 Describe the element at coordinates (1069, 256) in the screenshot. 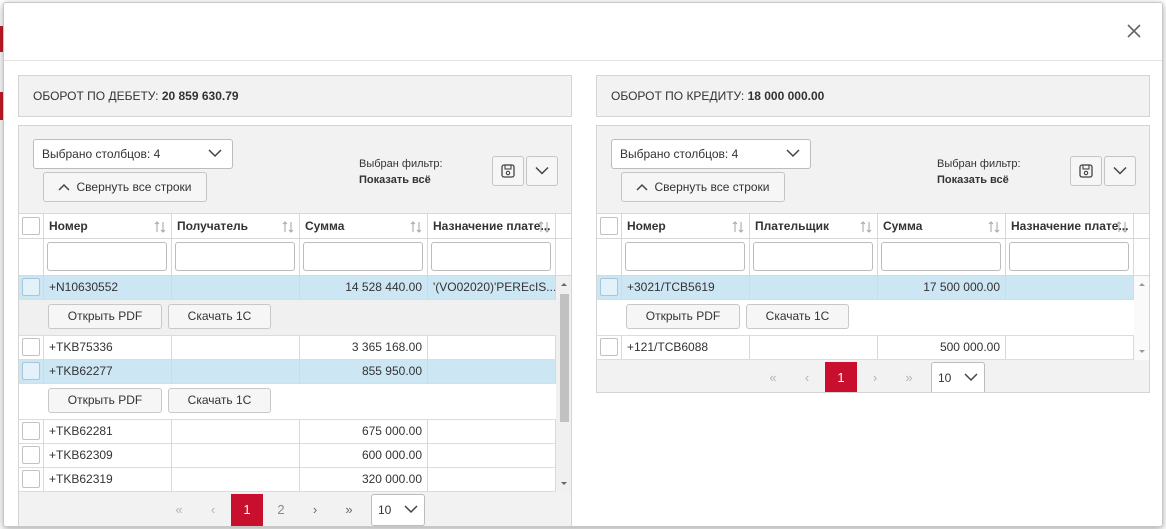

I see `credit-purpose-filter-input` at that location.